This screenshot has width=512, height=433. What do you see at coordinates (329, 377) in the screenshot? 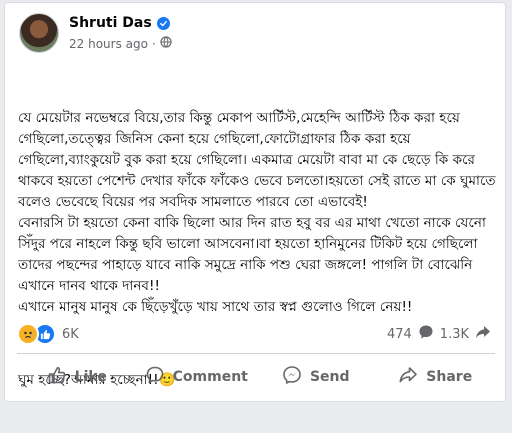
I see `send-label: Send` at bounding box center [329, 377].